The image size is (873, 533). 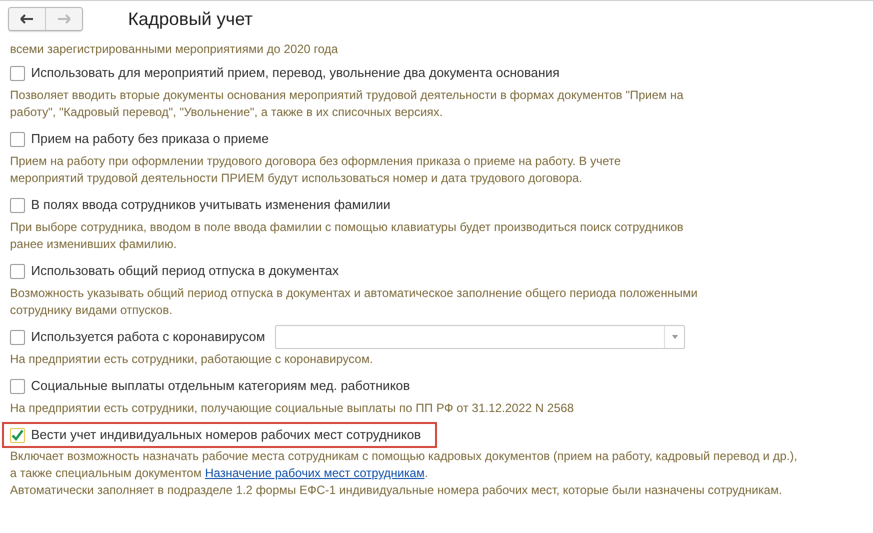 I want to click on description-text: всеми зарегистрированными мероприятиями до 2020 года, so click(x=174, y=49).